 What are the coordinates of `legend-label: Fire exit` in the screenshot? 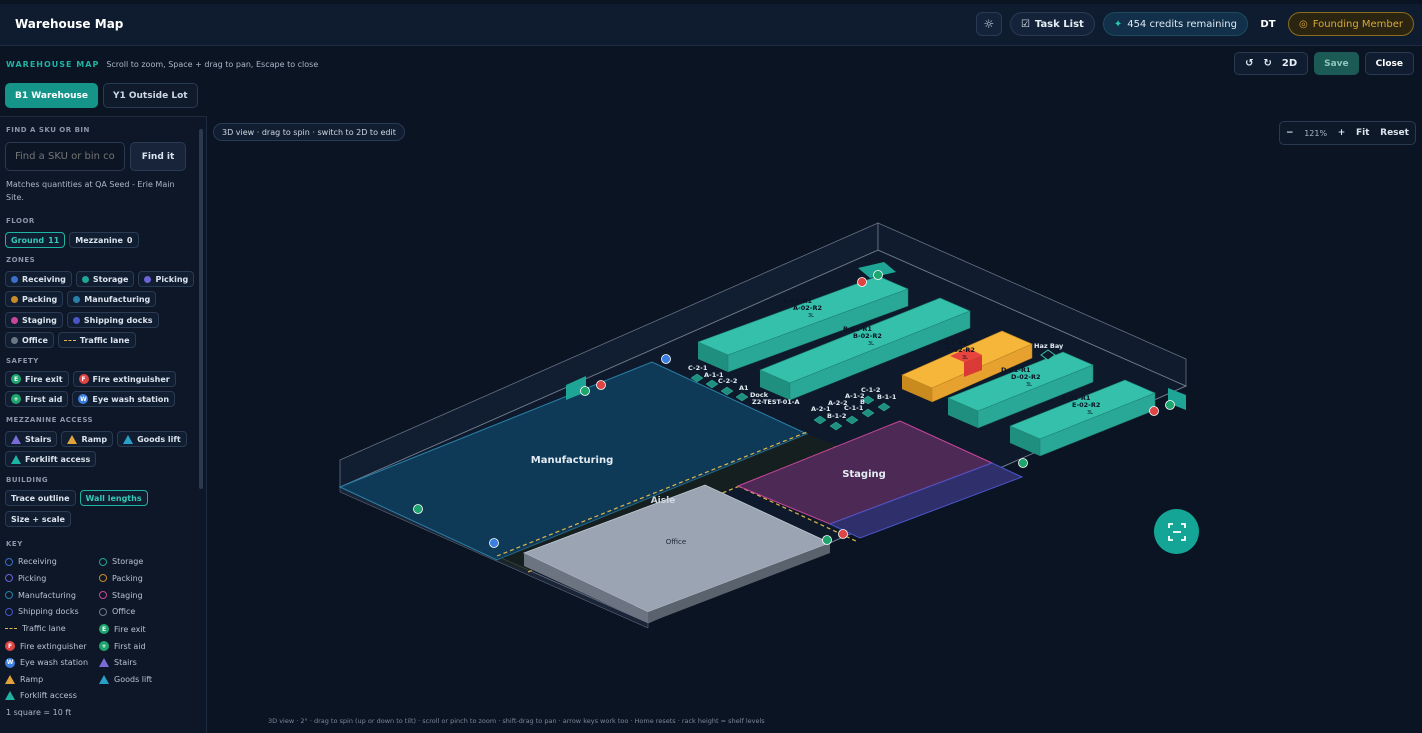 It's located at (130, 629).